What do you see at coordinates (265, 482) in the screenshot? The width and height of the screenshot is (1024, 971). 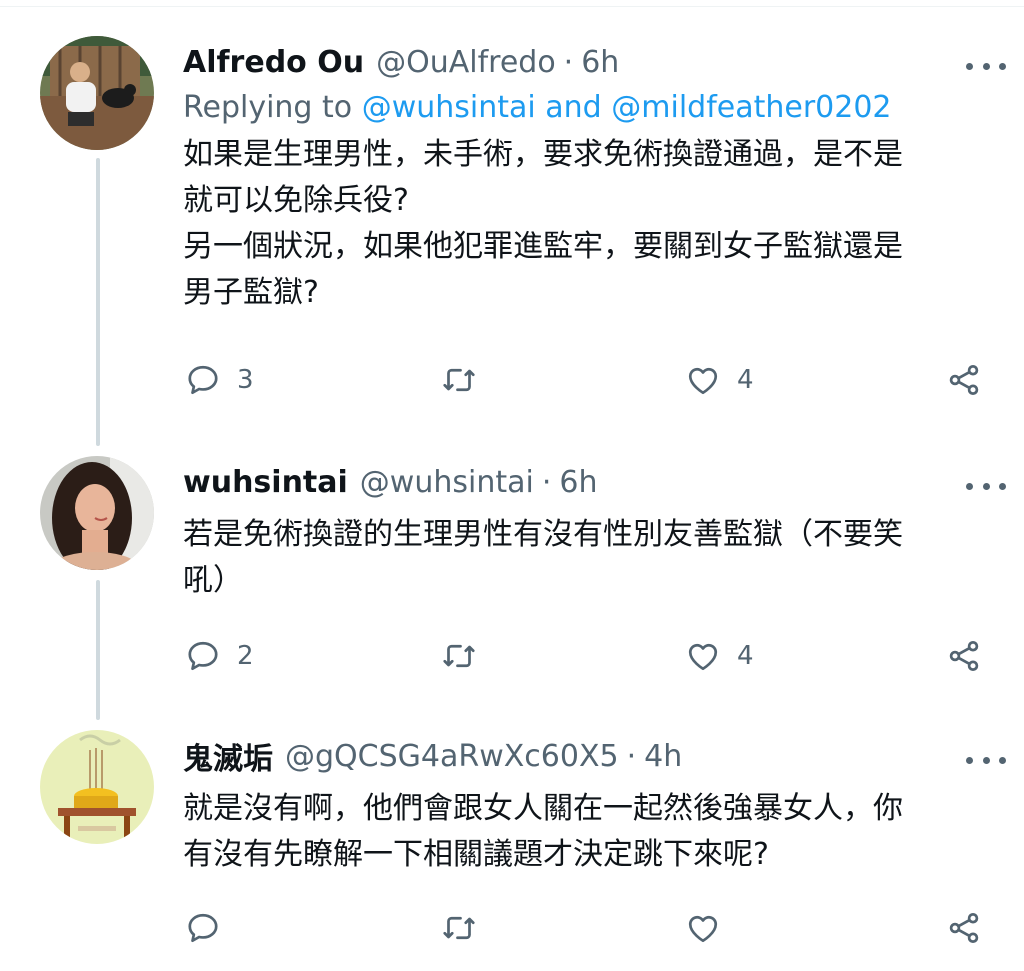 I see `display-name: wuhsintai` at bounding box center [265, 482].